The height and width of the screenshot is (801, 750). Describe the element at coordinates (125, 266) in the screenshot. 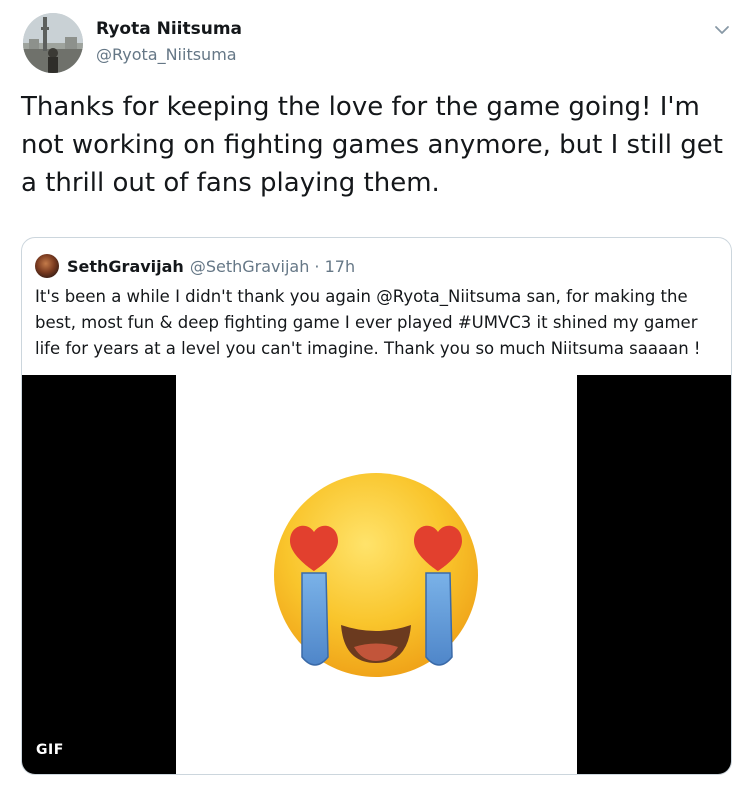

I see `quoted-author-name: SethGravijah` at that location.